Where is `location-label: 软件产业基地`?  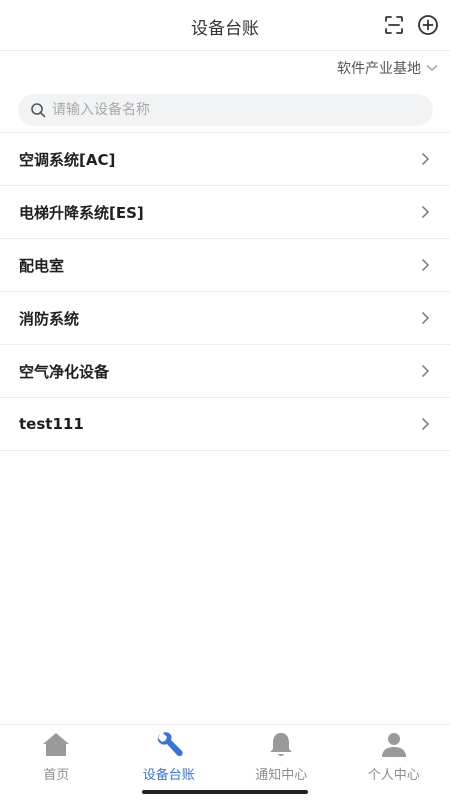
location-label: 软件产业基地 is located at coordinates (379, 69).